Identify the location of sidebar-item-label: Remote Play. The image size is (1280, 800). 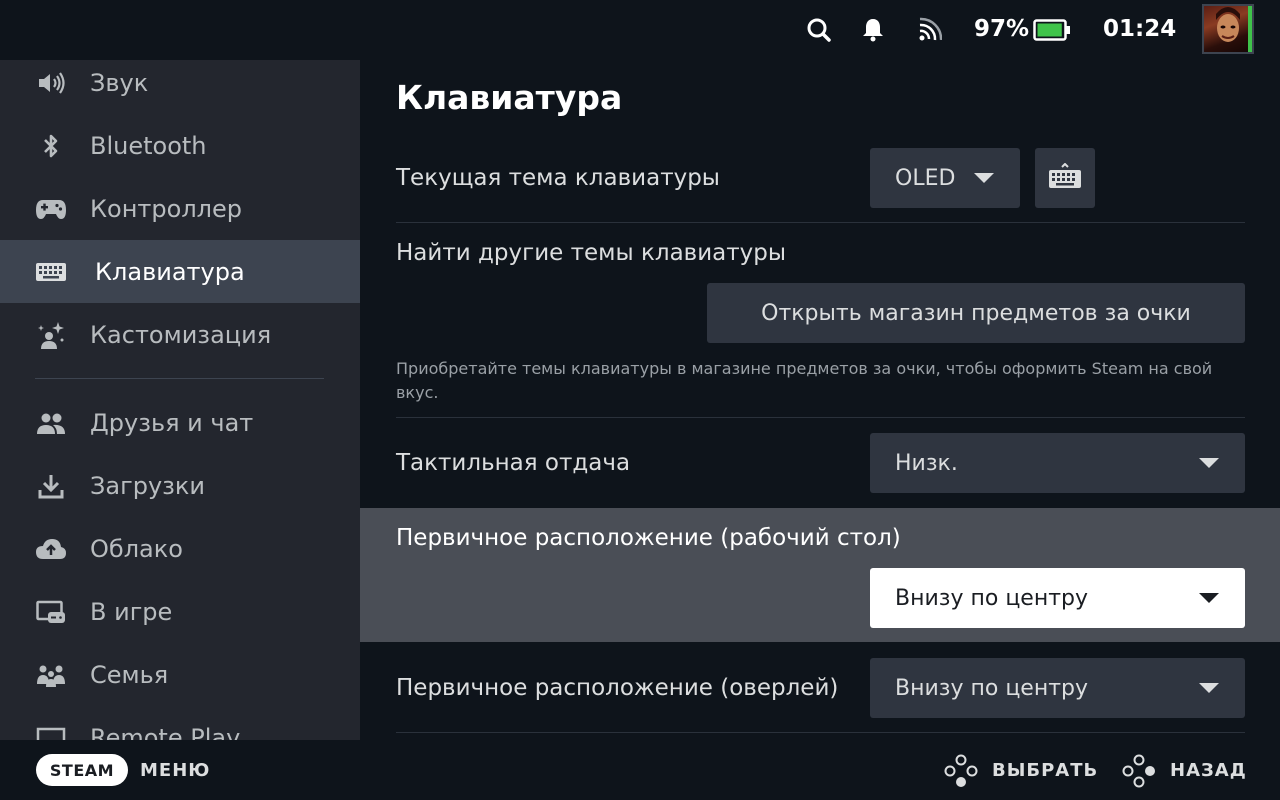
(165, 732).